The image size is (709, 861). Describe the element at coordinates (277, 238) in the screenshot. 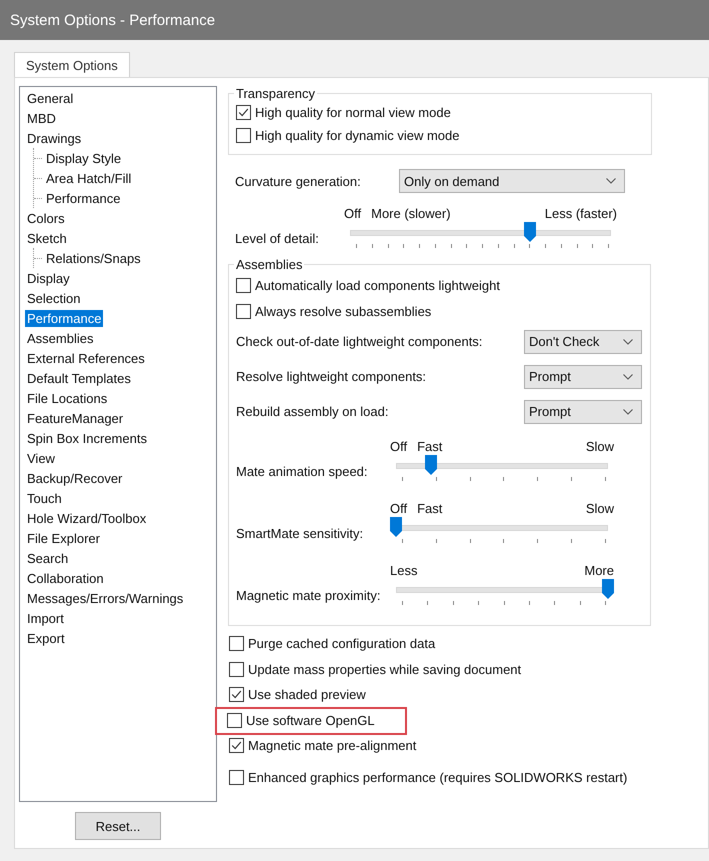

I see `slider-label: Level of detail:` at that location.